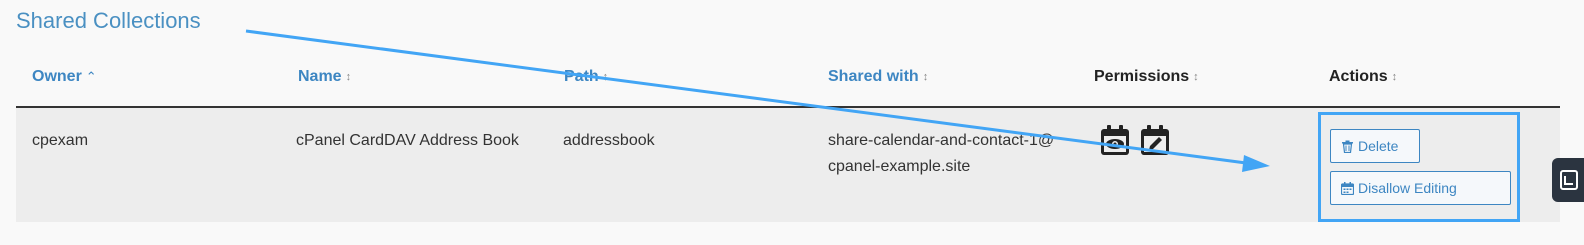 The height and width of the screenshot is (245, 1584). Describe the element at coordinates (1146, 77) in the screenshot. I see `column-header-permissions: Permissions ↕` at that location.